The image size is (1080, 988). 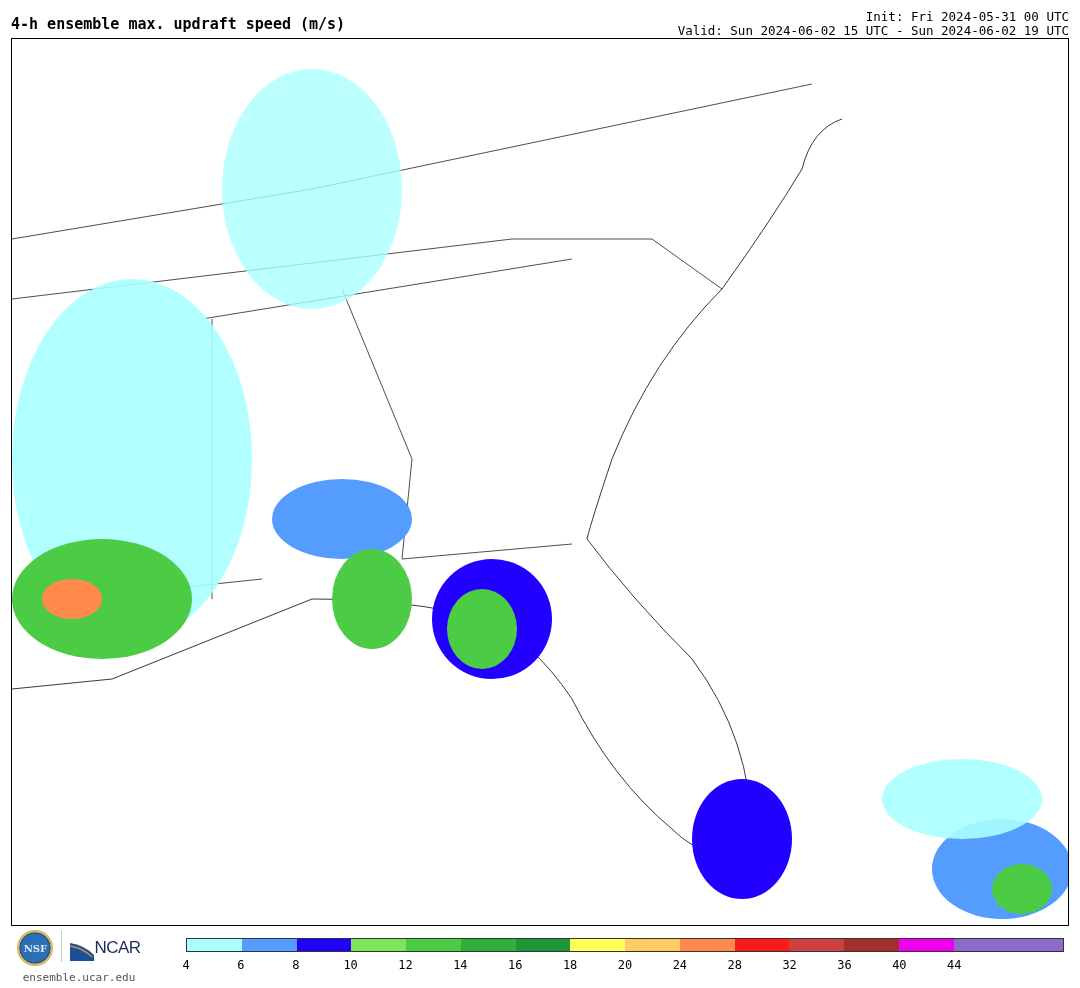 I want to click on scale-tick-label: 16, so click(x=515, y=965).